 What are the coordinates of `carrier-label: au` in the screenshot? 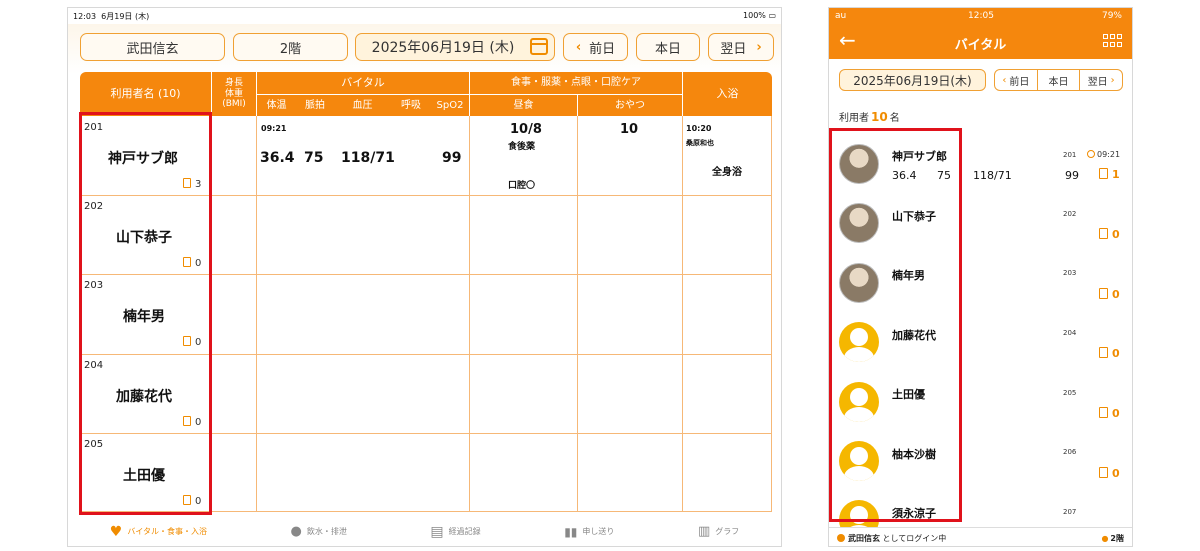 It's located at (841, 16).